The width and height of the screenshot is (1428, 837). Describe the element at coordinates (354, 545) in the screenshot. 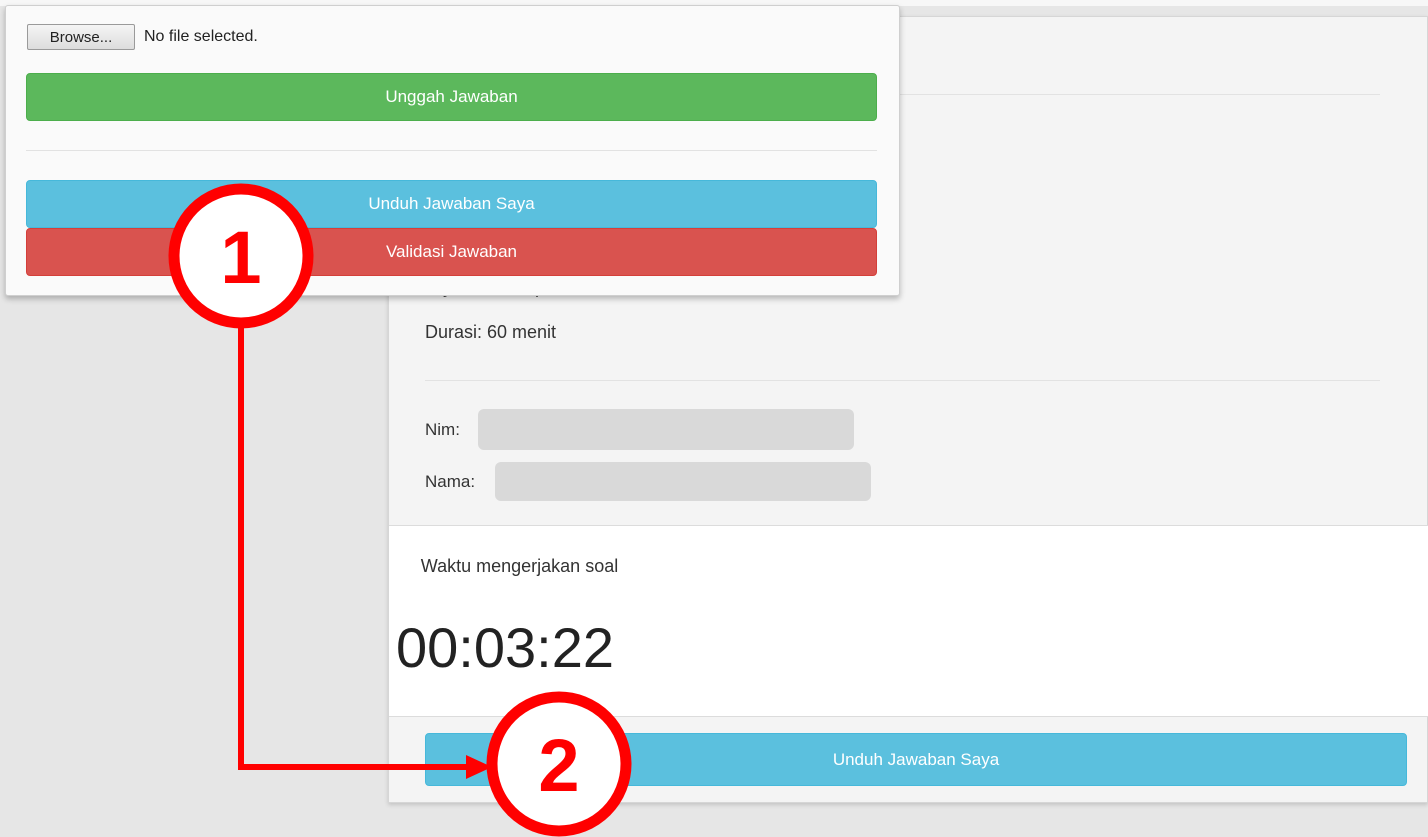

I see `annotation-arrow-line` at that location.